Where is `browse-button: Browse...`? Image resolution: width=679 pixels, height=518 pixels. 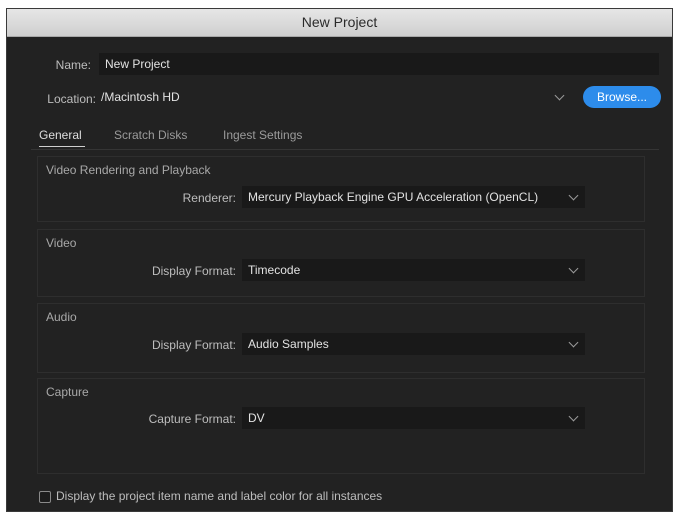 browse-button: Browse... is located at coordinates (622, 97).